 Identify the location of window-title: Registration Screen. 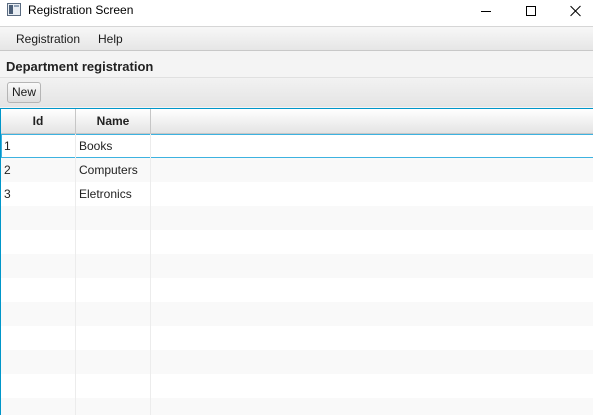
(81, 10).